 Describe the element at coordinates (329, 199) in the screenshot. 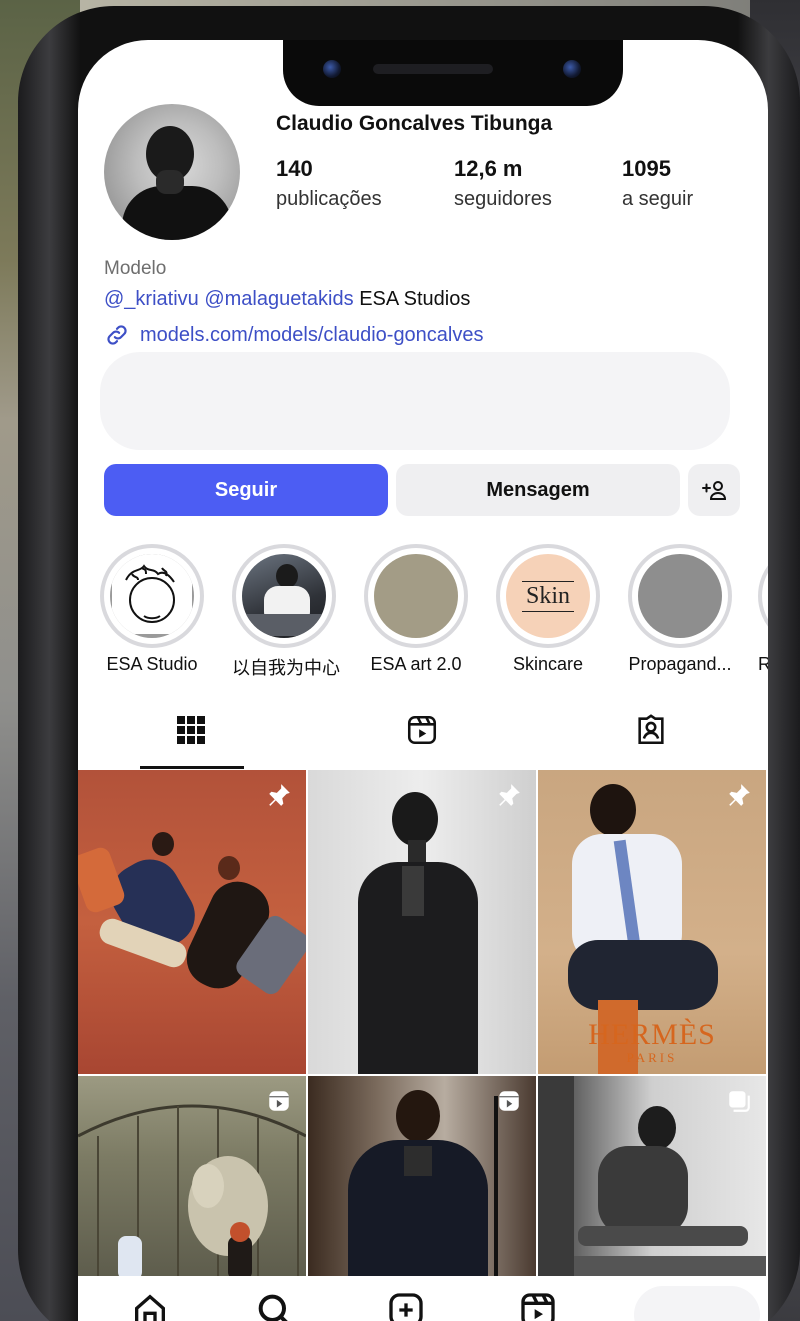

I see `stat-posts-label: publicações` at that location.